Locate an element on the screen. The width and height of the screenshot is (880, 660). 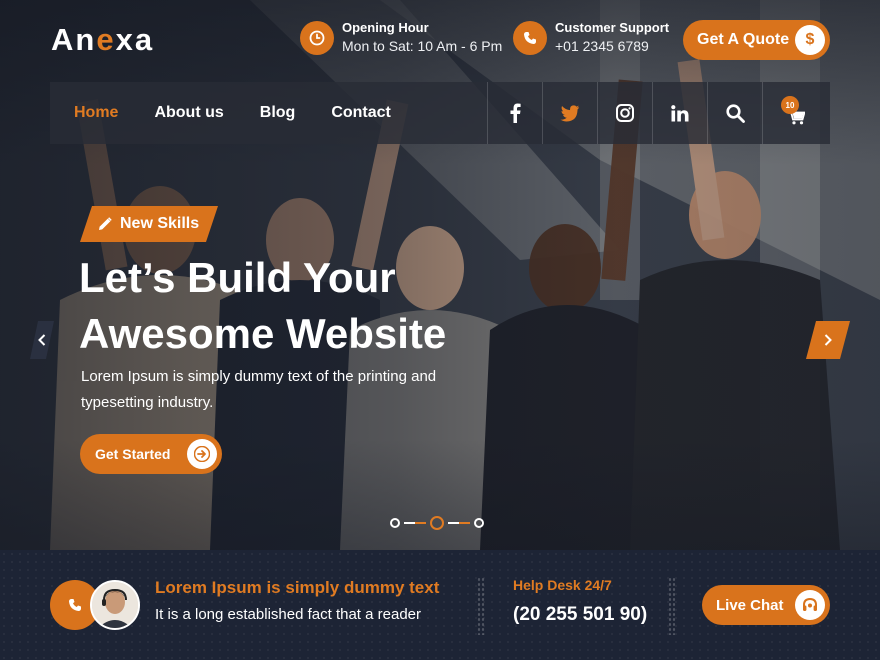
customer-support-title: Customer Support is located at coordinates (612, 27).